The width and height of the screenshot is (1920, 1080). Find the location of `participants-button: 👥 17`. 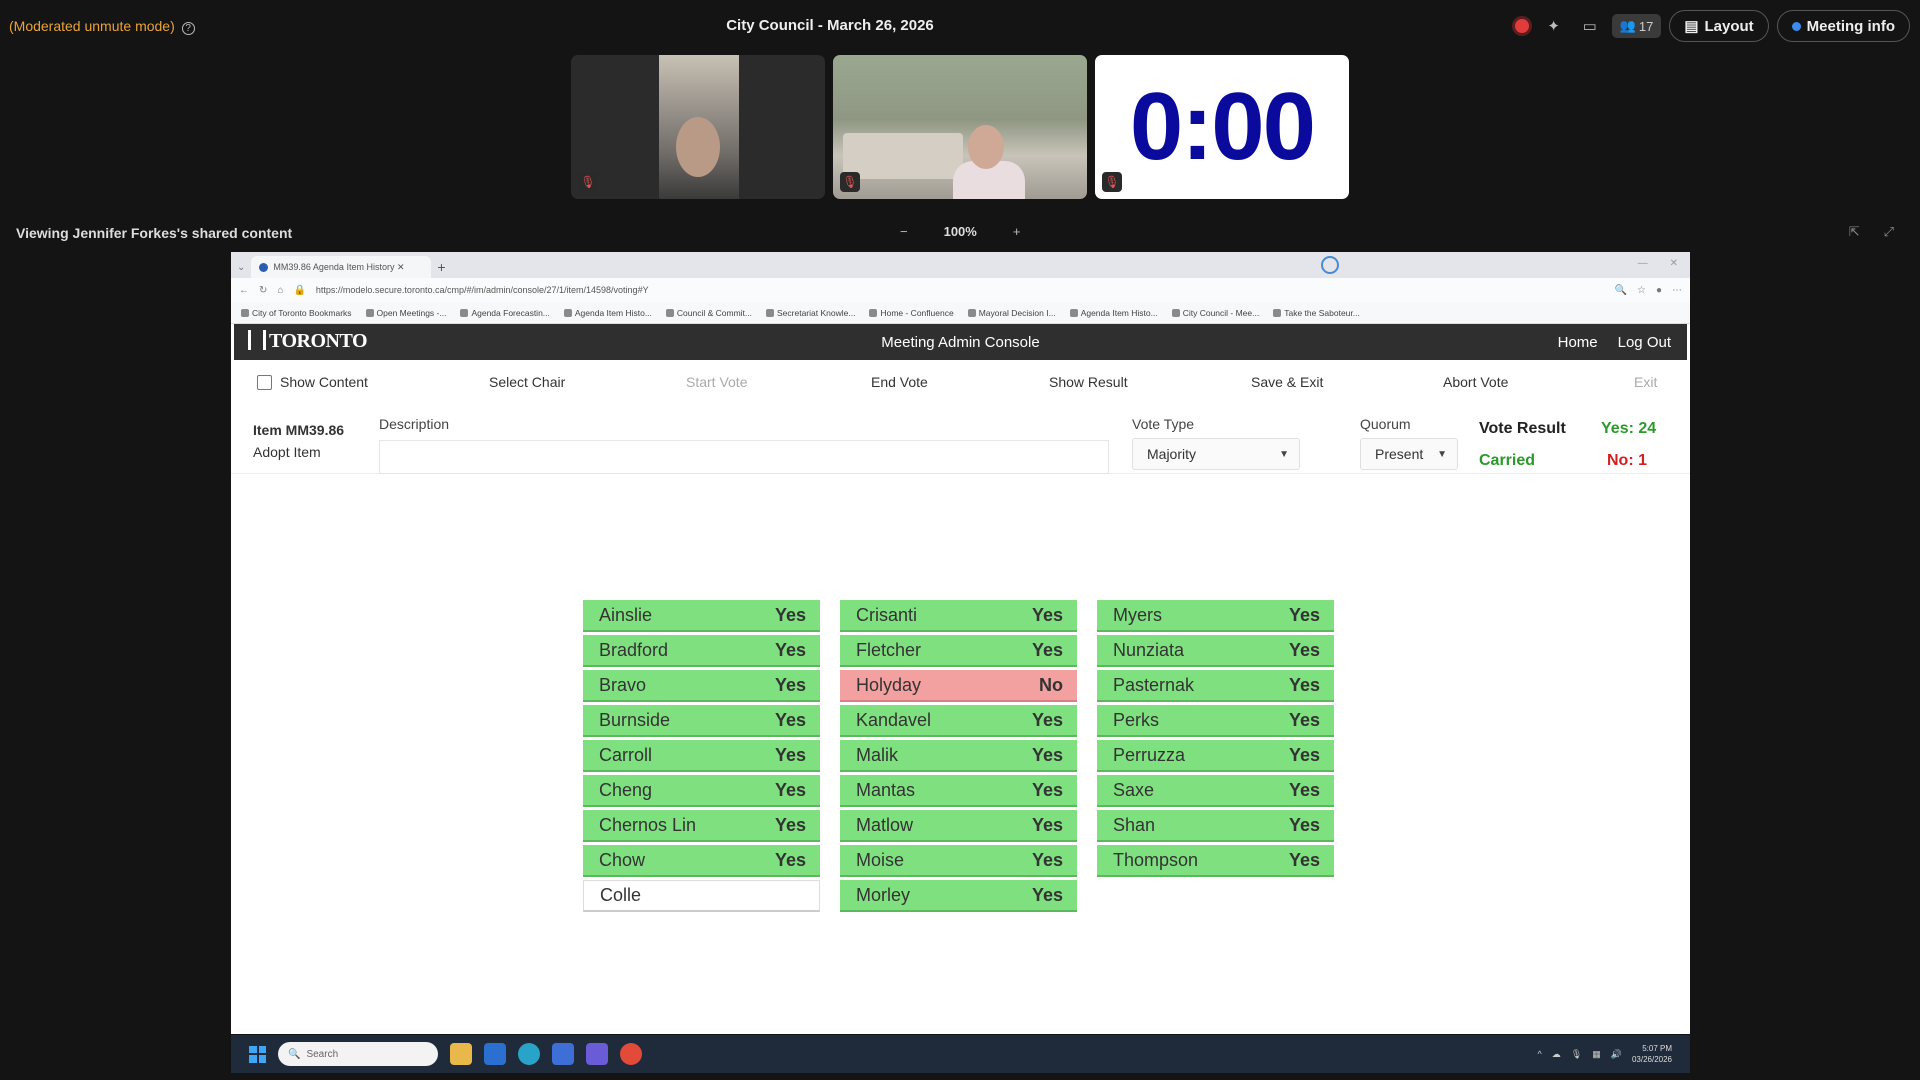

participants-button: 👥 17 is located at coordinates (1636, 26).